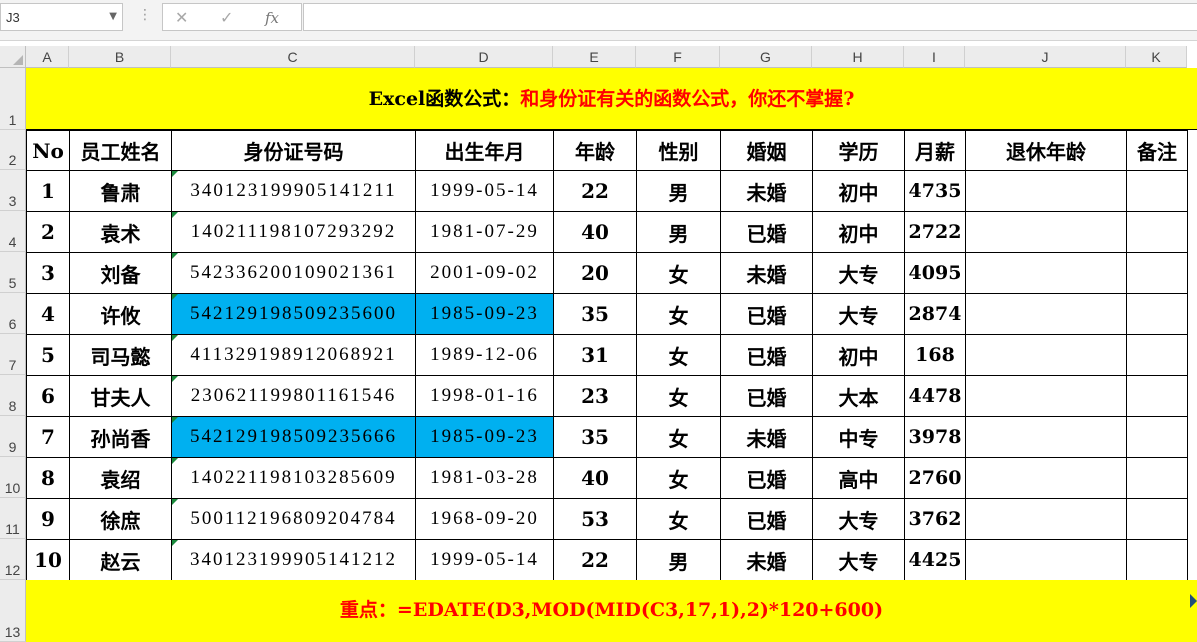  What do you see at coordinates (120, 273) in the screenshot?
I see `data-cell: 刘备` at bounding box center [120, 273].